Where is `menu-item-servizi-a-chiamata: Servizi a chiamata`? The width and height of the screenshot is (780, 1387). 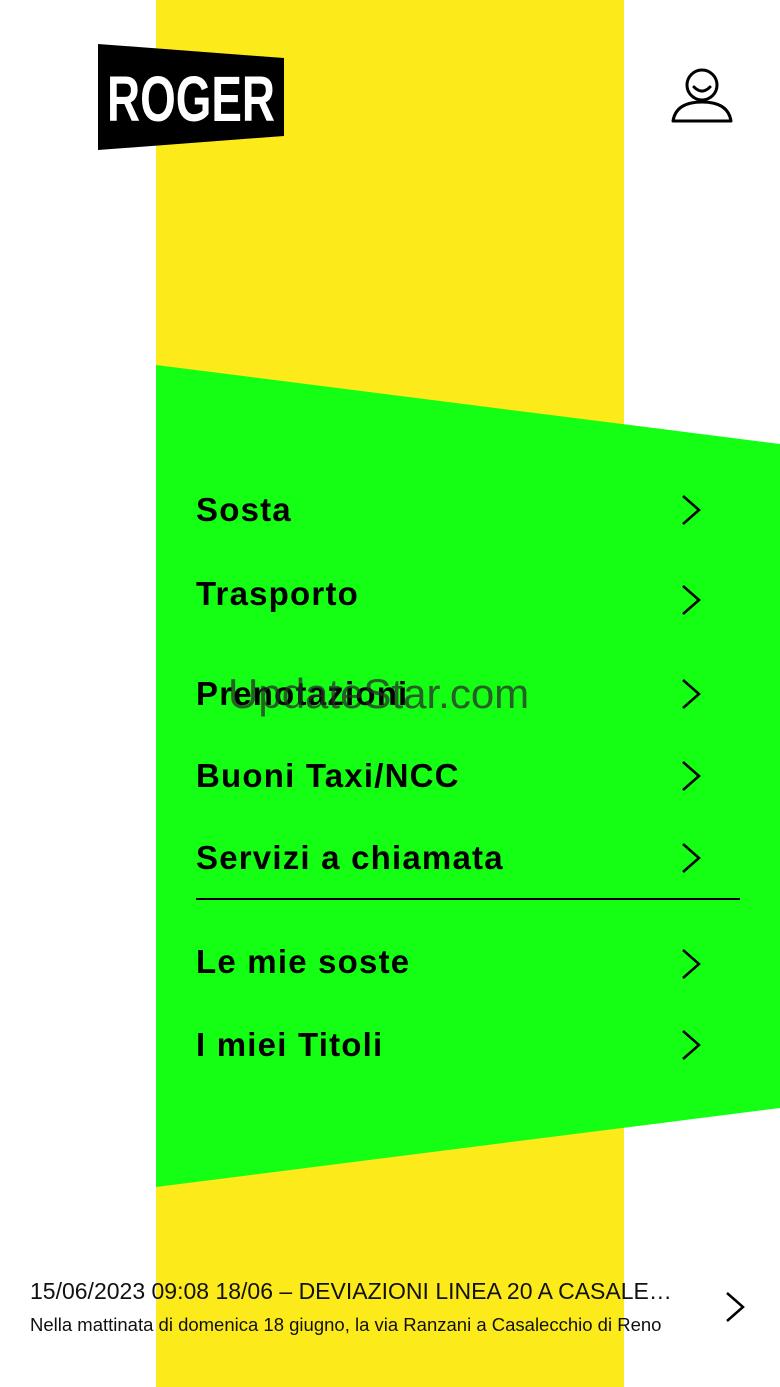 menu-item-servizi-a-chiamata: Servizi a chiamata is located at coordinates (456, 858).